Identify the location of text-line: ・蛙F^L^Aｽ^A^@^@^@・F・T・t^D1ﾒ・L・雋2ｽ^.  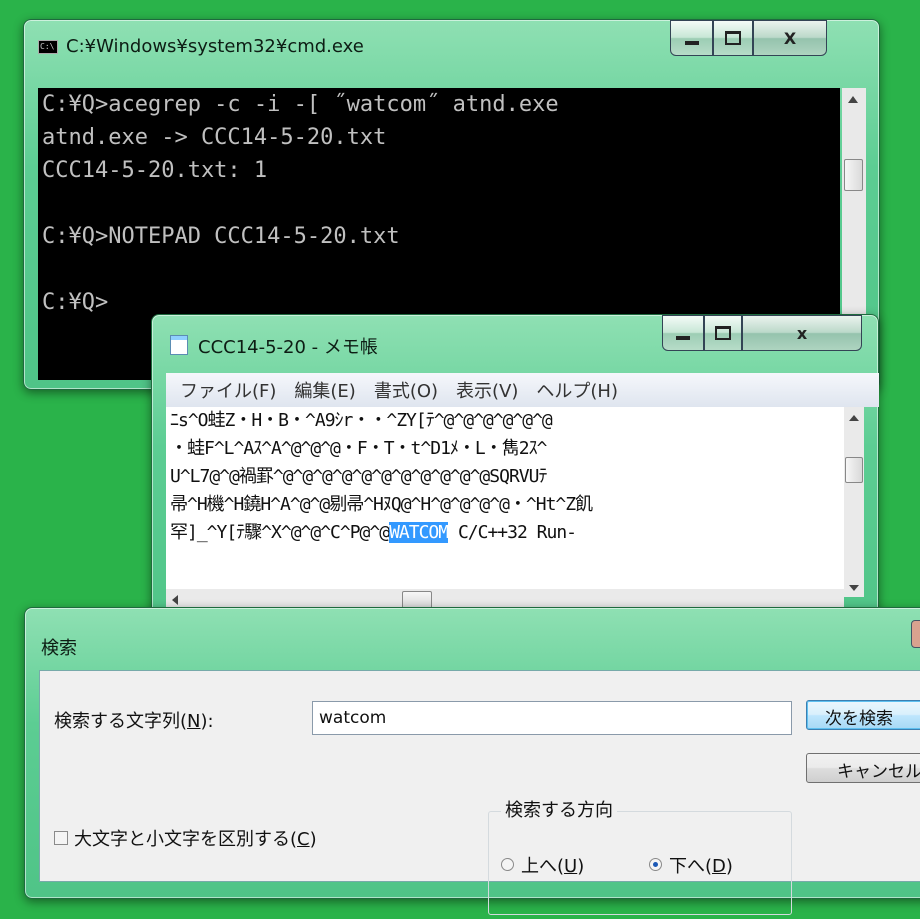
(358, 448).